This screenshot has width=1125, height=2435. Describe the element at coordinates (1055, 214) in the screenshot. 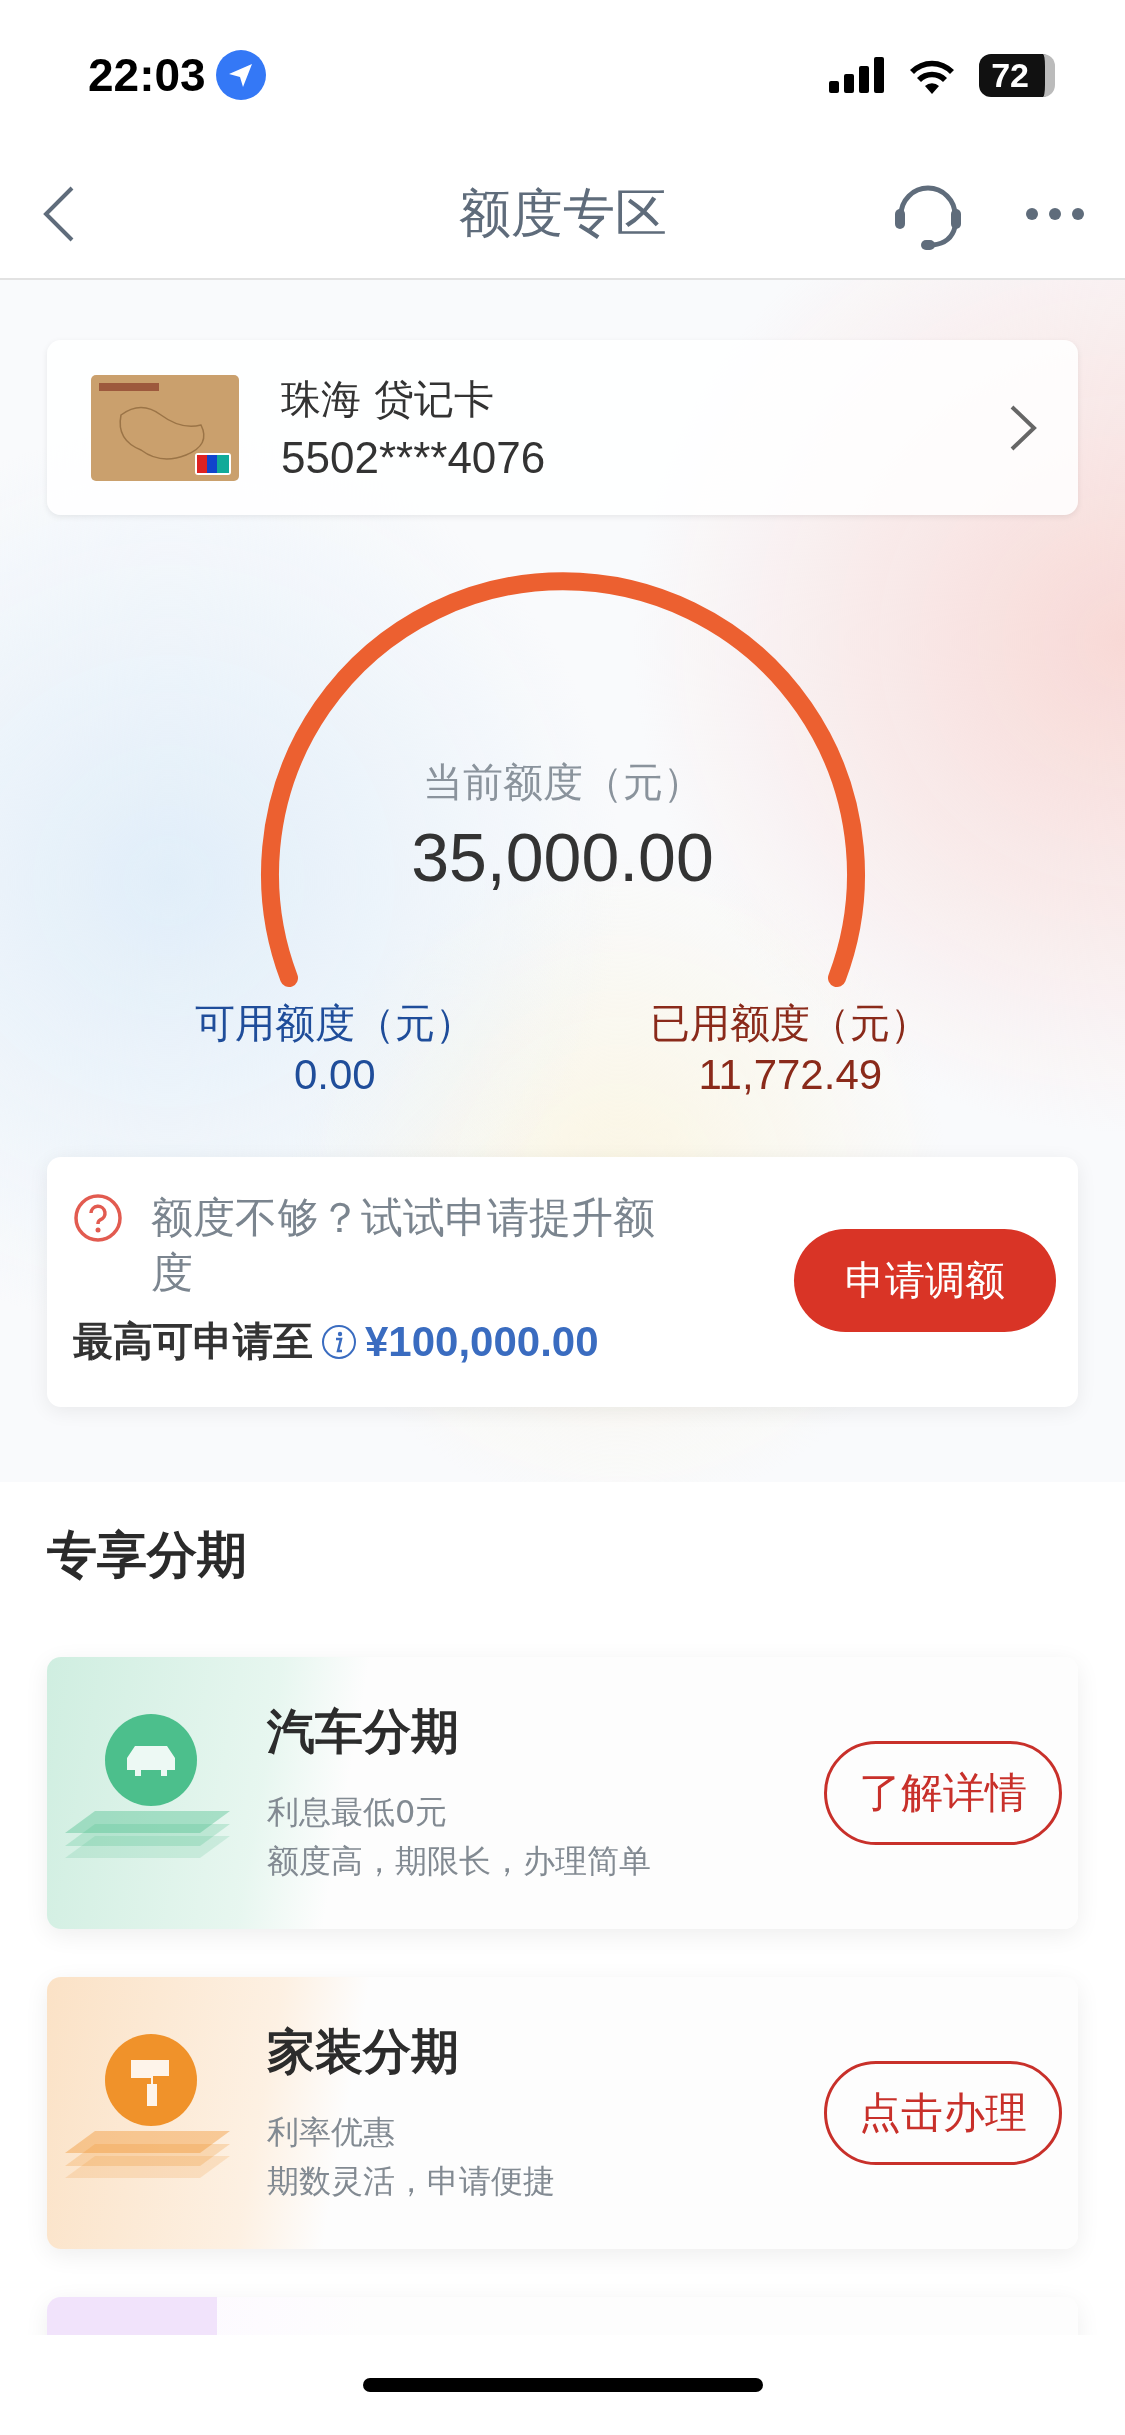

I see `more-icon` at that location.